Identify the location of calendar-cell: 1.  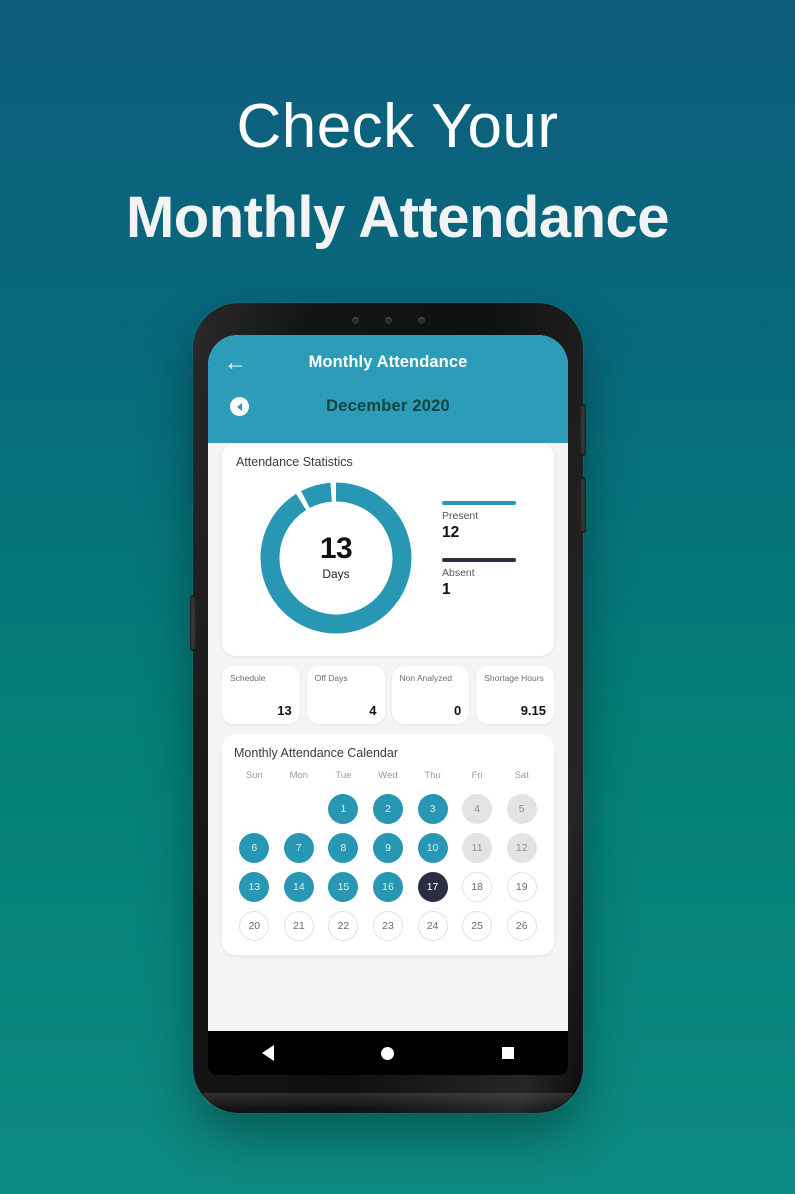
(343, 809).